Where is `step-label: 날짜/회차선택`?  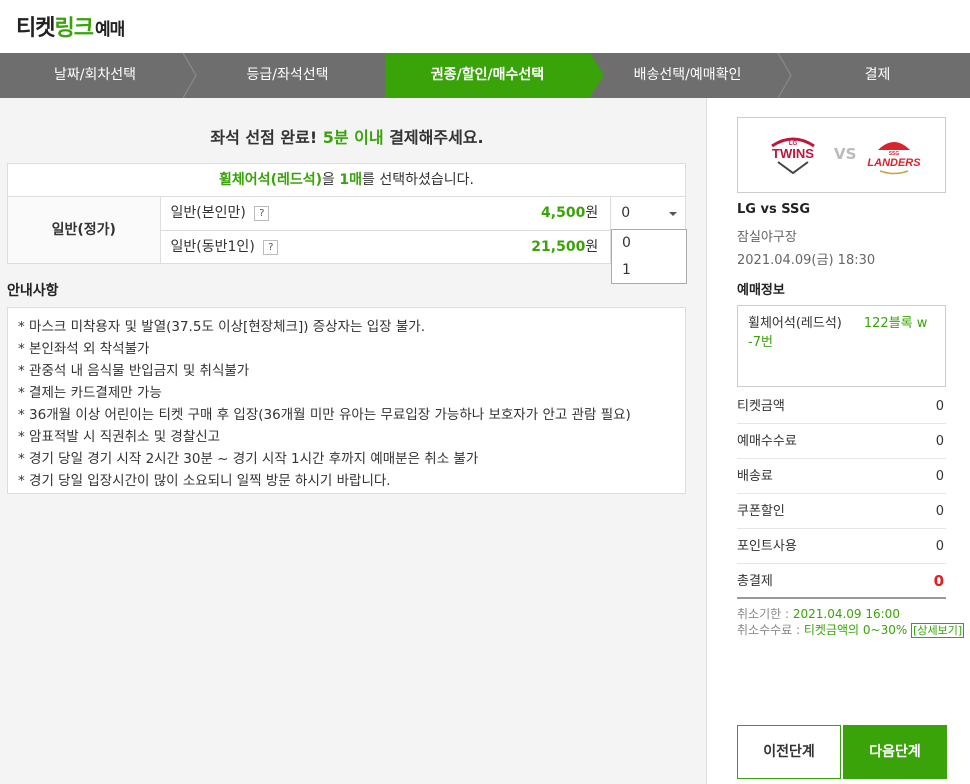 step-label: 날짜/회차선택 is located at coordinates (95, 75).